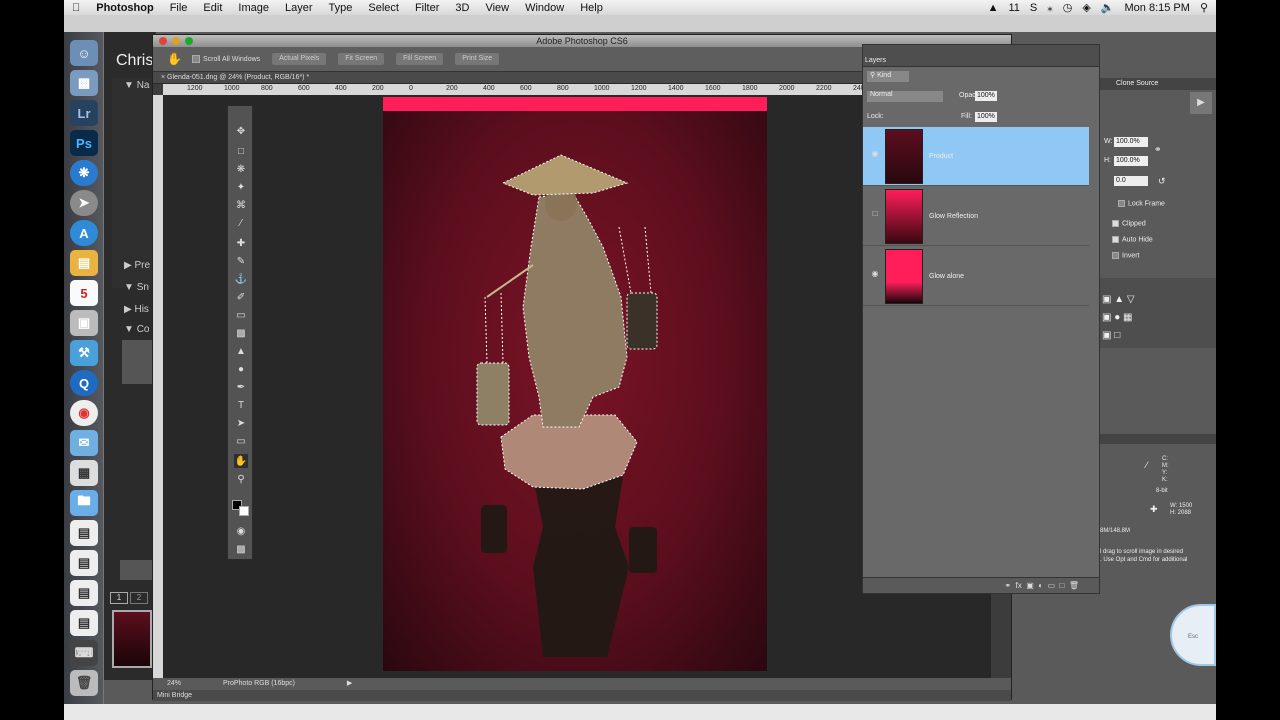 Image resolution: width=1280 pixels, height=720 pixels. I want to click on menu-file: File, so click(179, 8).